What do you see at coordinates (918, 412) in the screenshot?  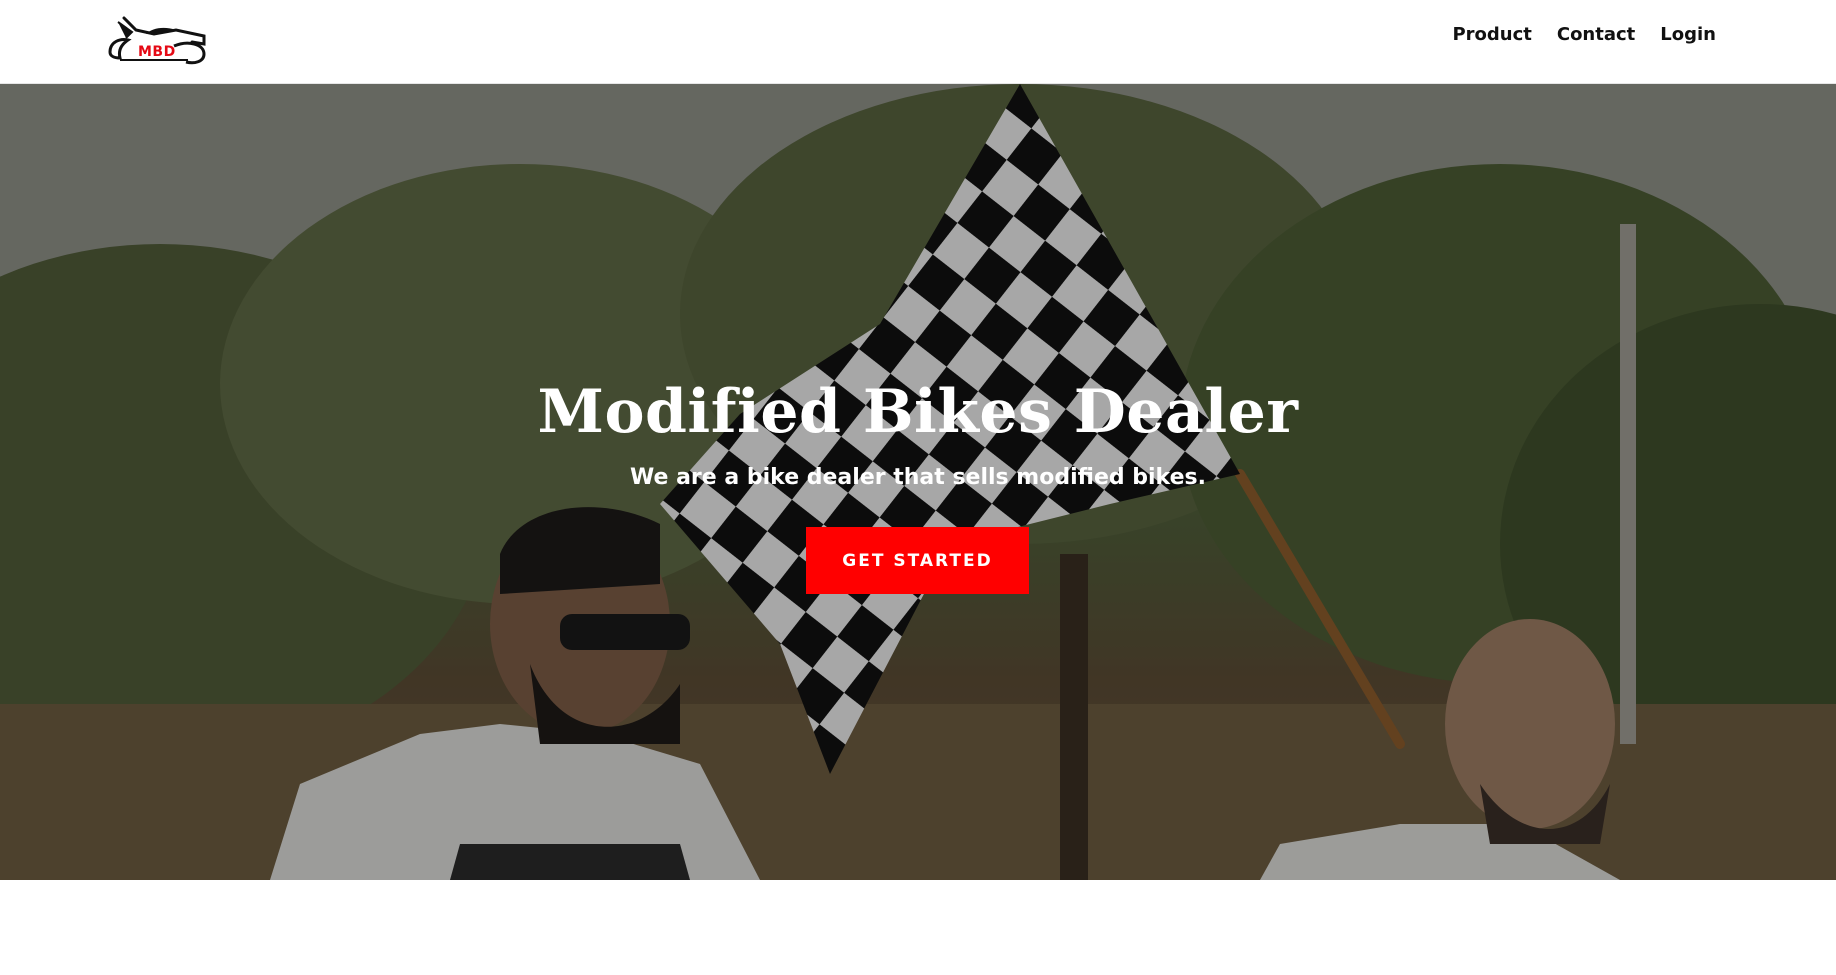 I see `hero-title: Modified Bikes Dealer` at bounding box center [918, 412].